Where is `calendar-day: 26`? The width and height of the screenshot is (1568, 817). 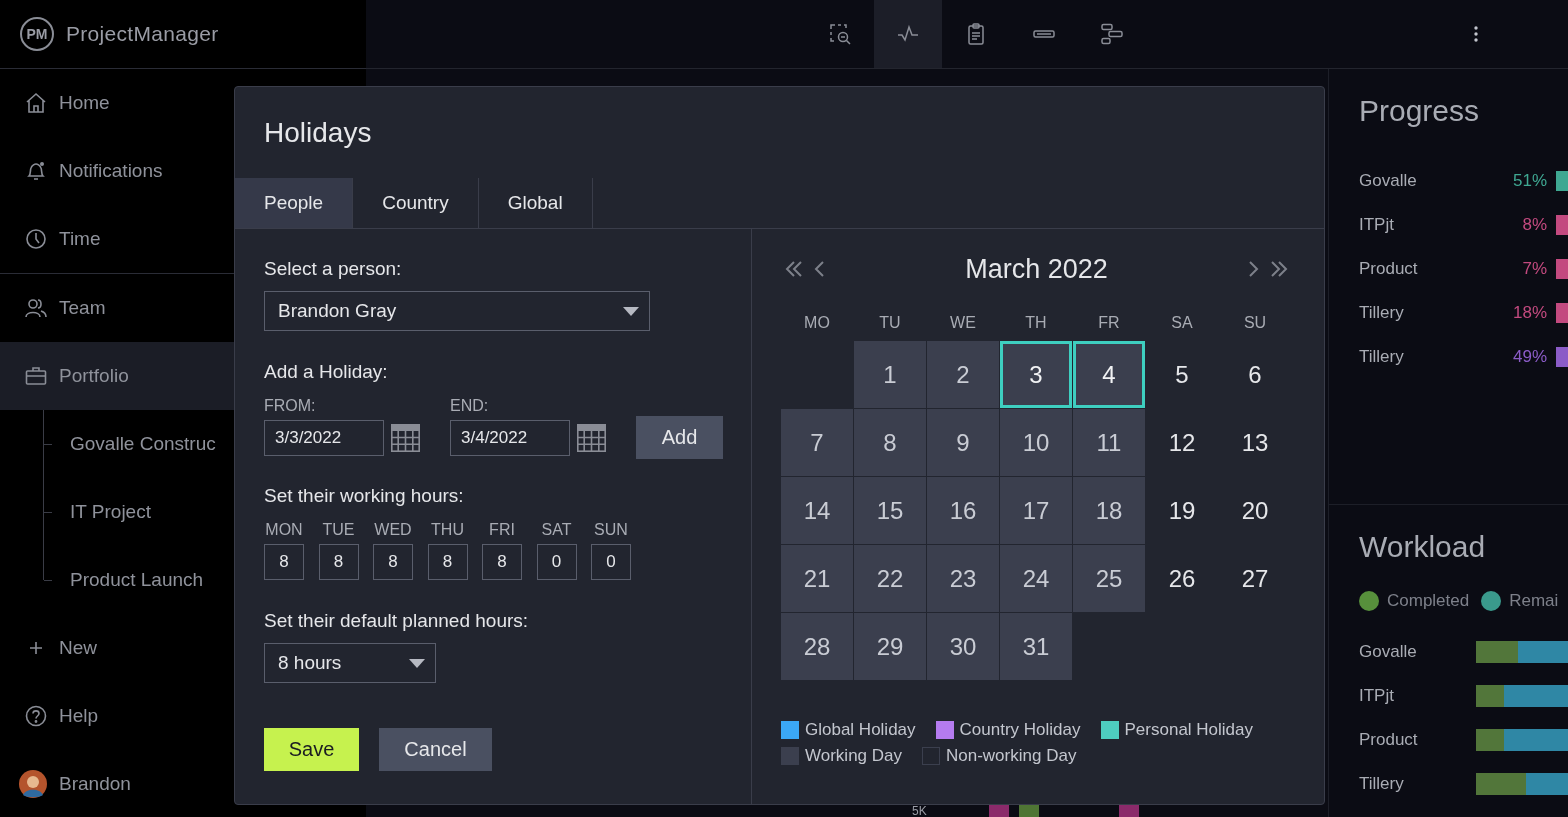 calendar-day: 26 is located at coordinates (1182, 578).